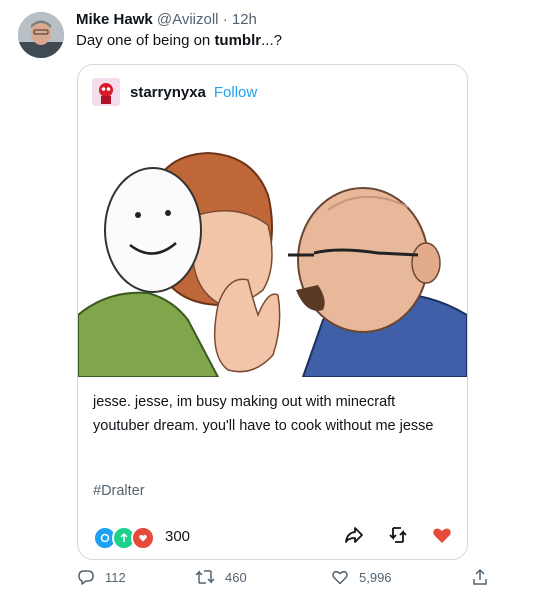 This screenshot has height=597, width=540. I want to click on share-button, so click(485, 577).